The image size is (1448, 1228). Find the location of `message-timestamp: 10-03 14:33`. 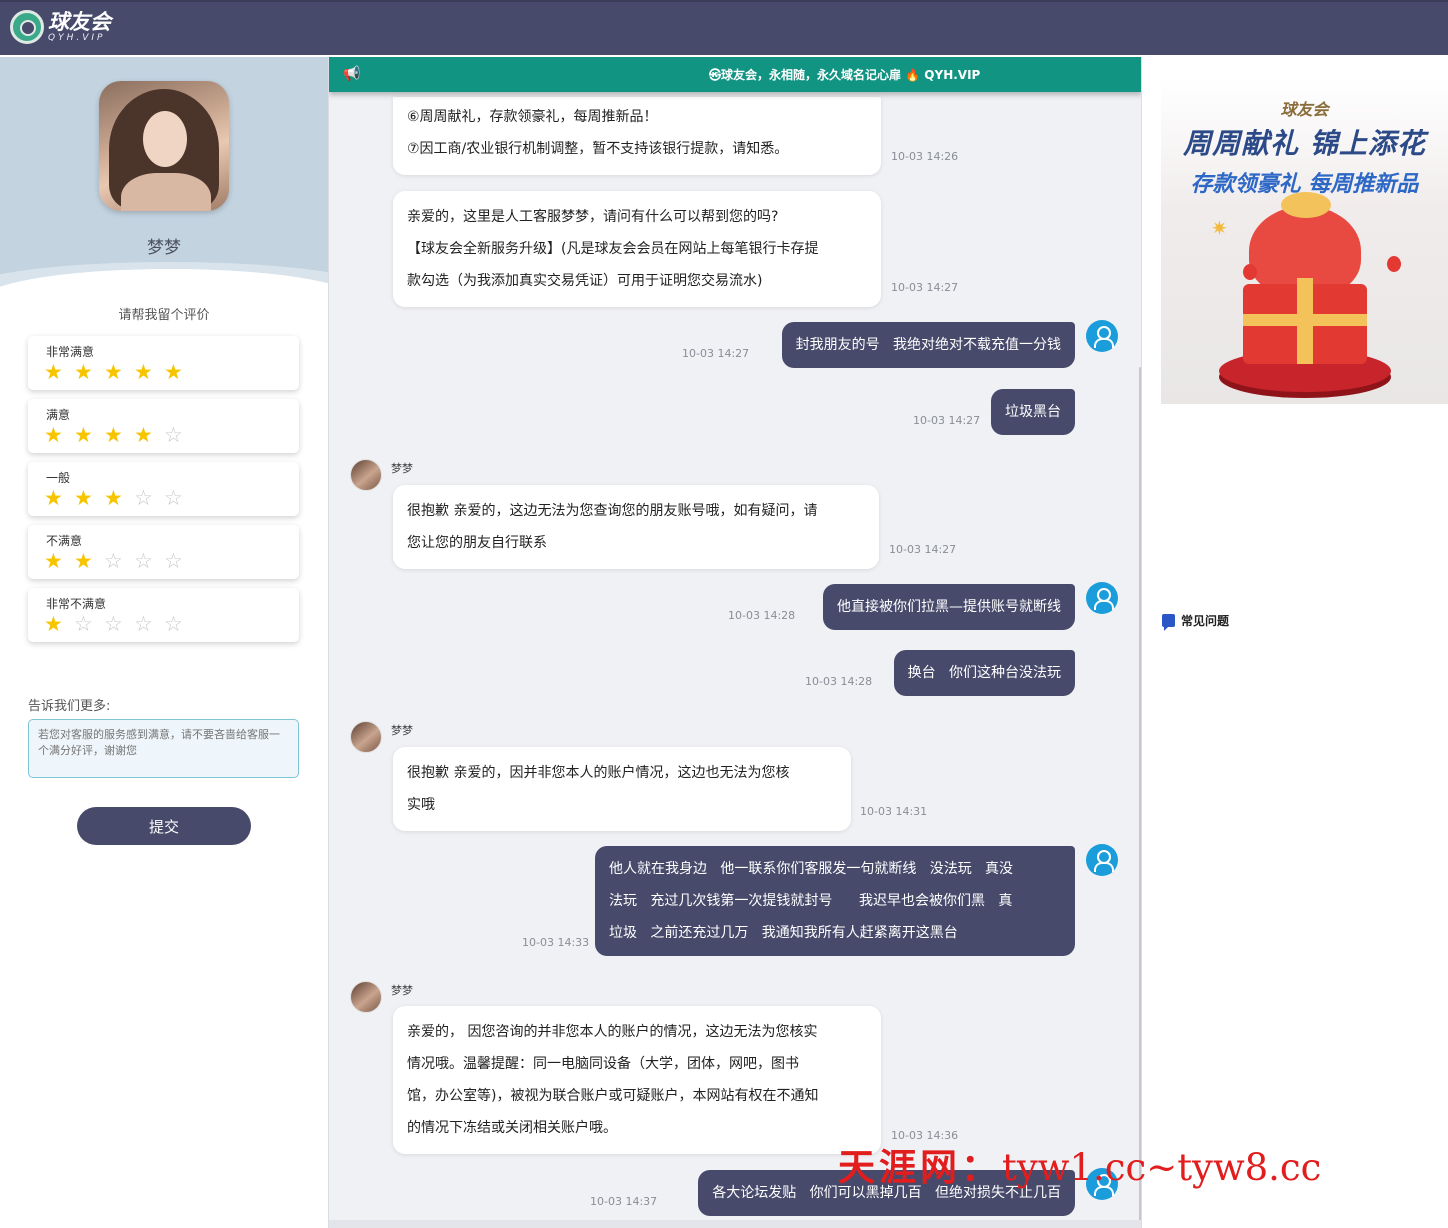

message-timestamp: 10-03 14:33 is located at coordinates (556, 942).